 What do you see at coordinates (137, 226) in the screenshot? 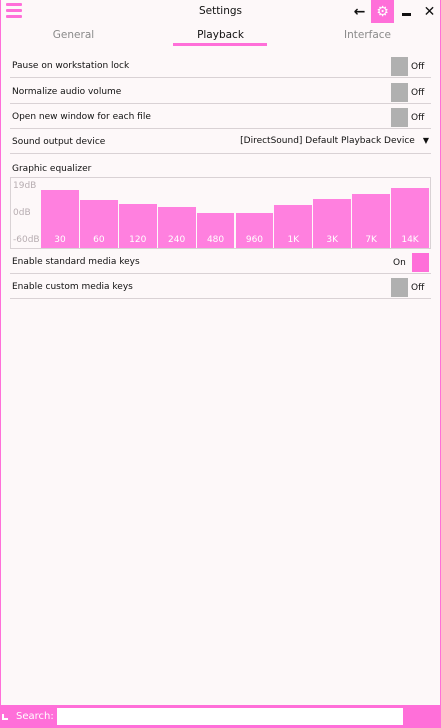
I see `eq-band-120: 120` at bounding box center [137, 226].